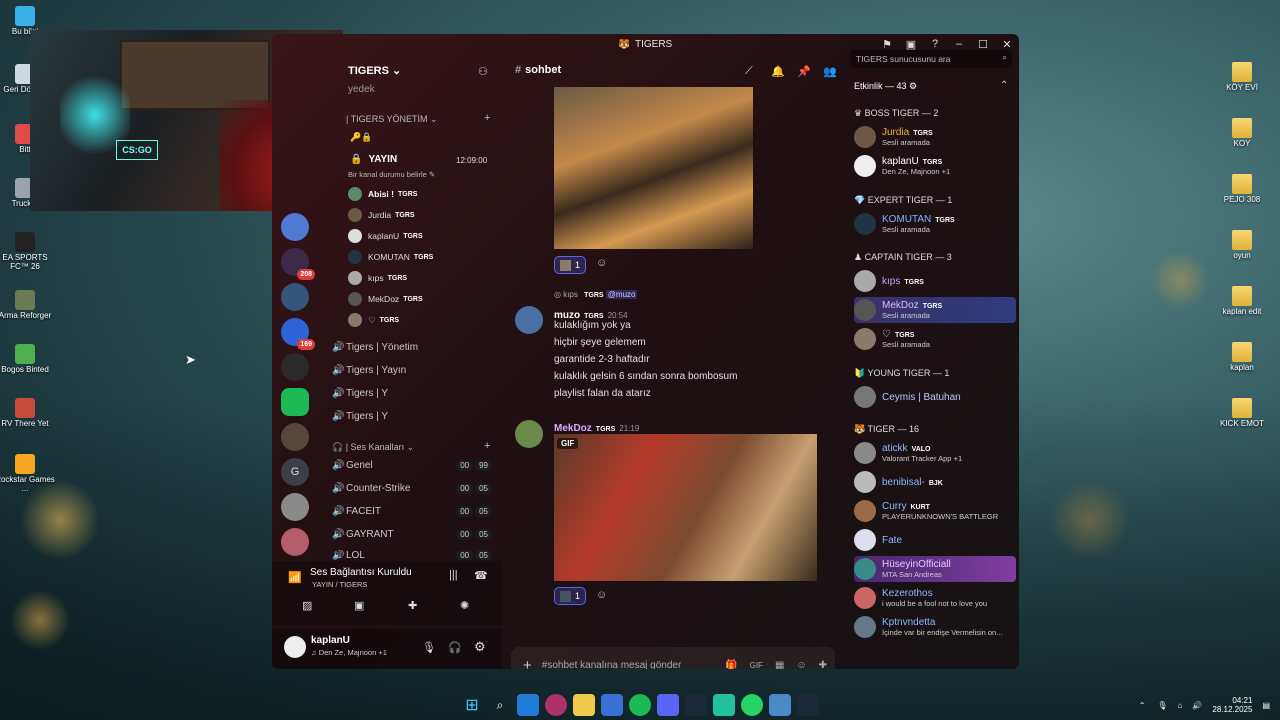 This screenshot has width=1280, height=720. I want to click on notification-icon: ▤, so click(1266, 705).